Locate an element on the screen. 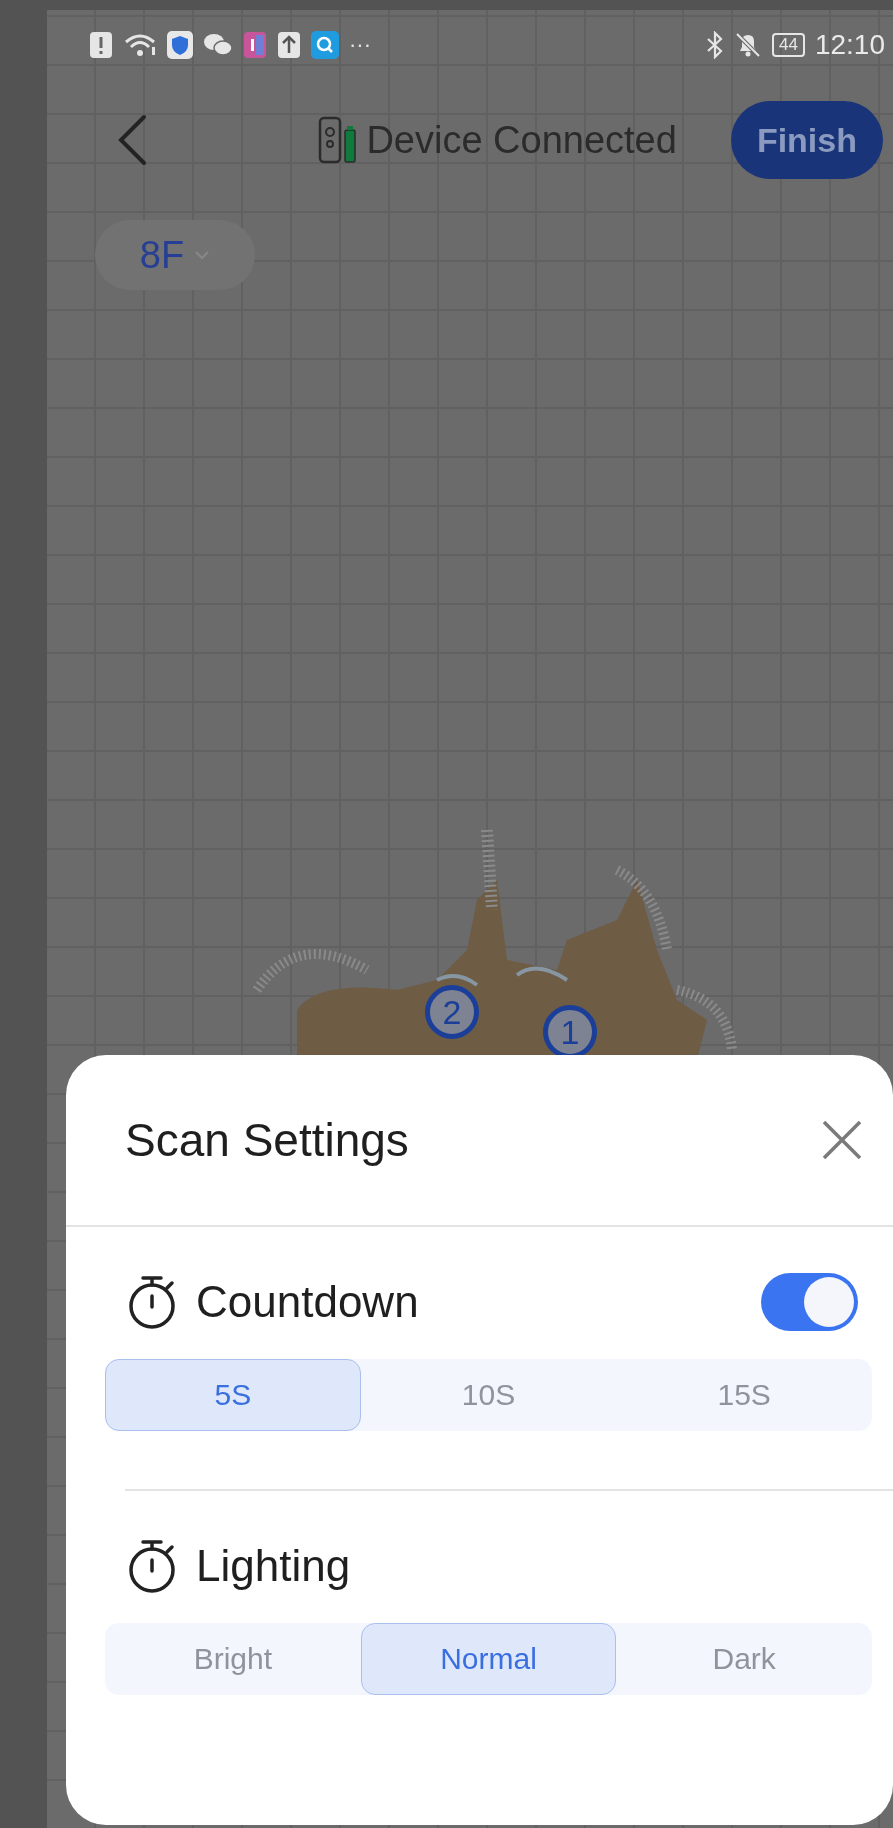 The height and width of the screenshot is (1828, 893). segment-option: Bright is located at coordinates (233, 1659).